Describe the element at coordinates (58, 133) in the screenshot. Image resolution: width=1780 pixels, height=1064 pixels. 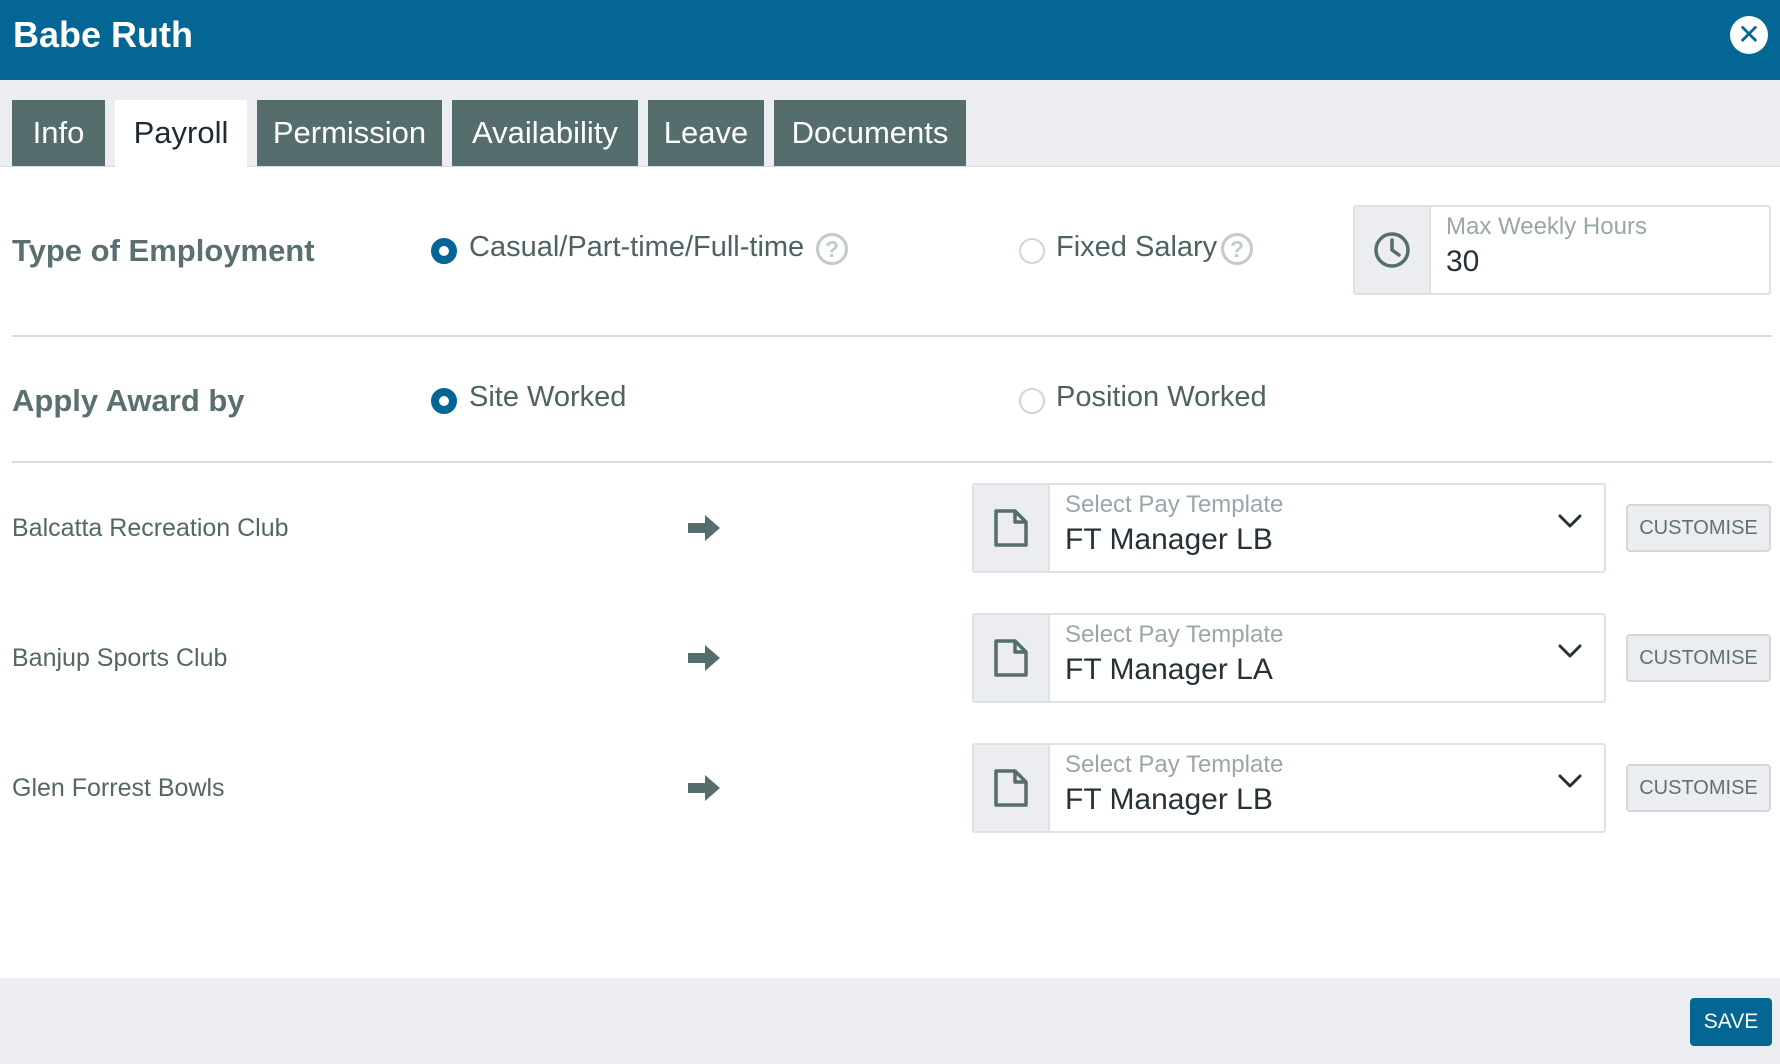
I see `tab-info: Info` at that location.